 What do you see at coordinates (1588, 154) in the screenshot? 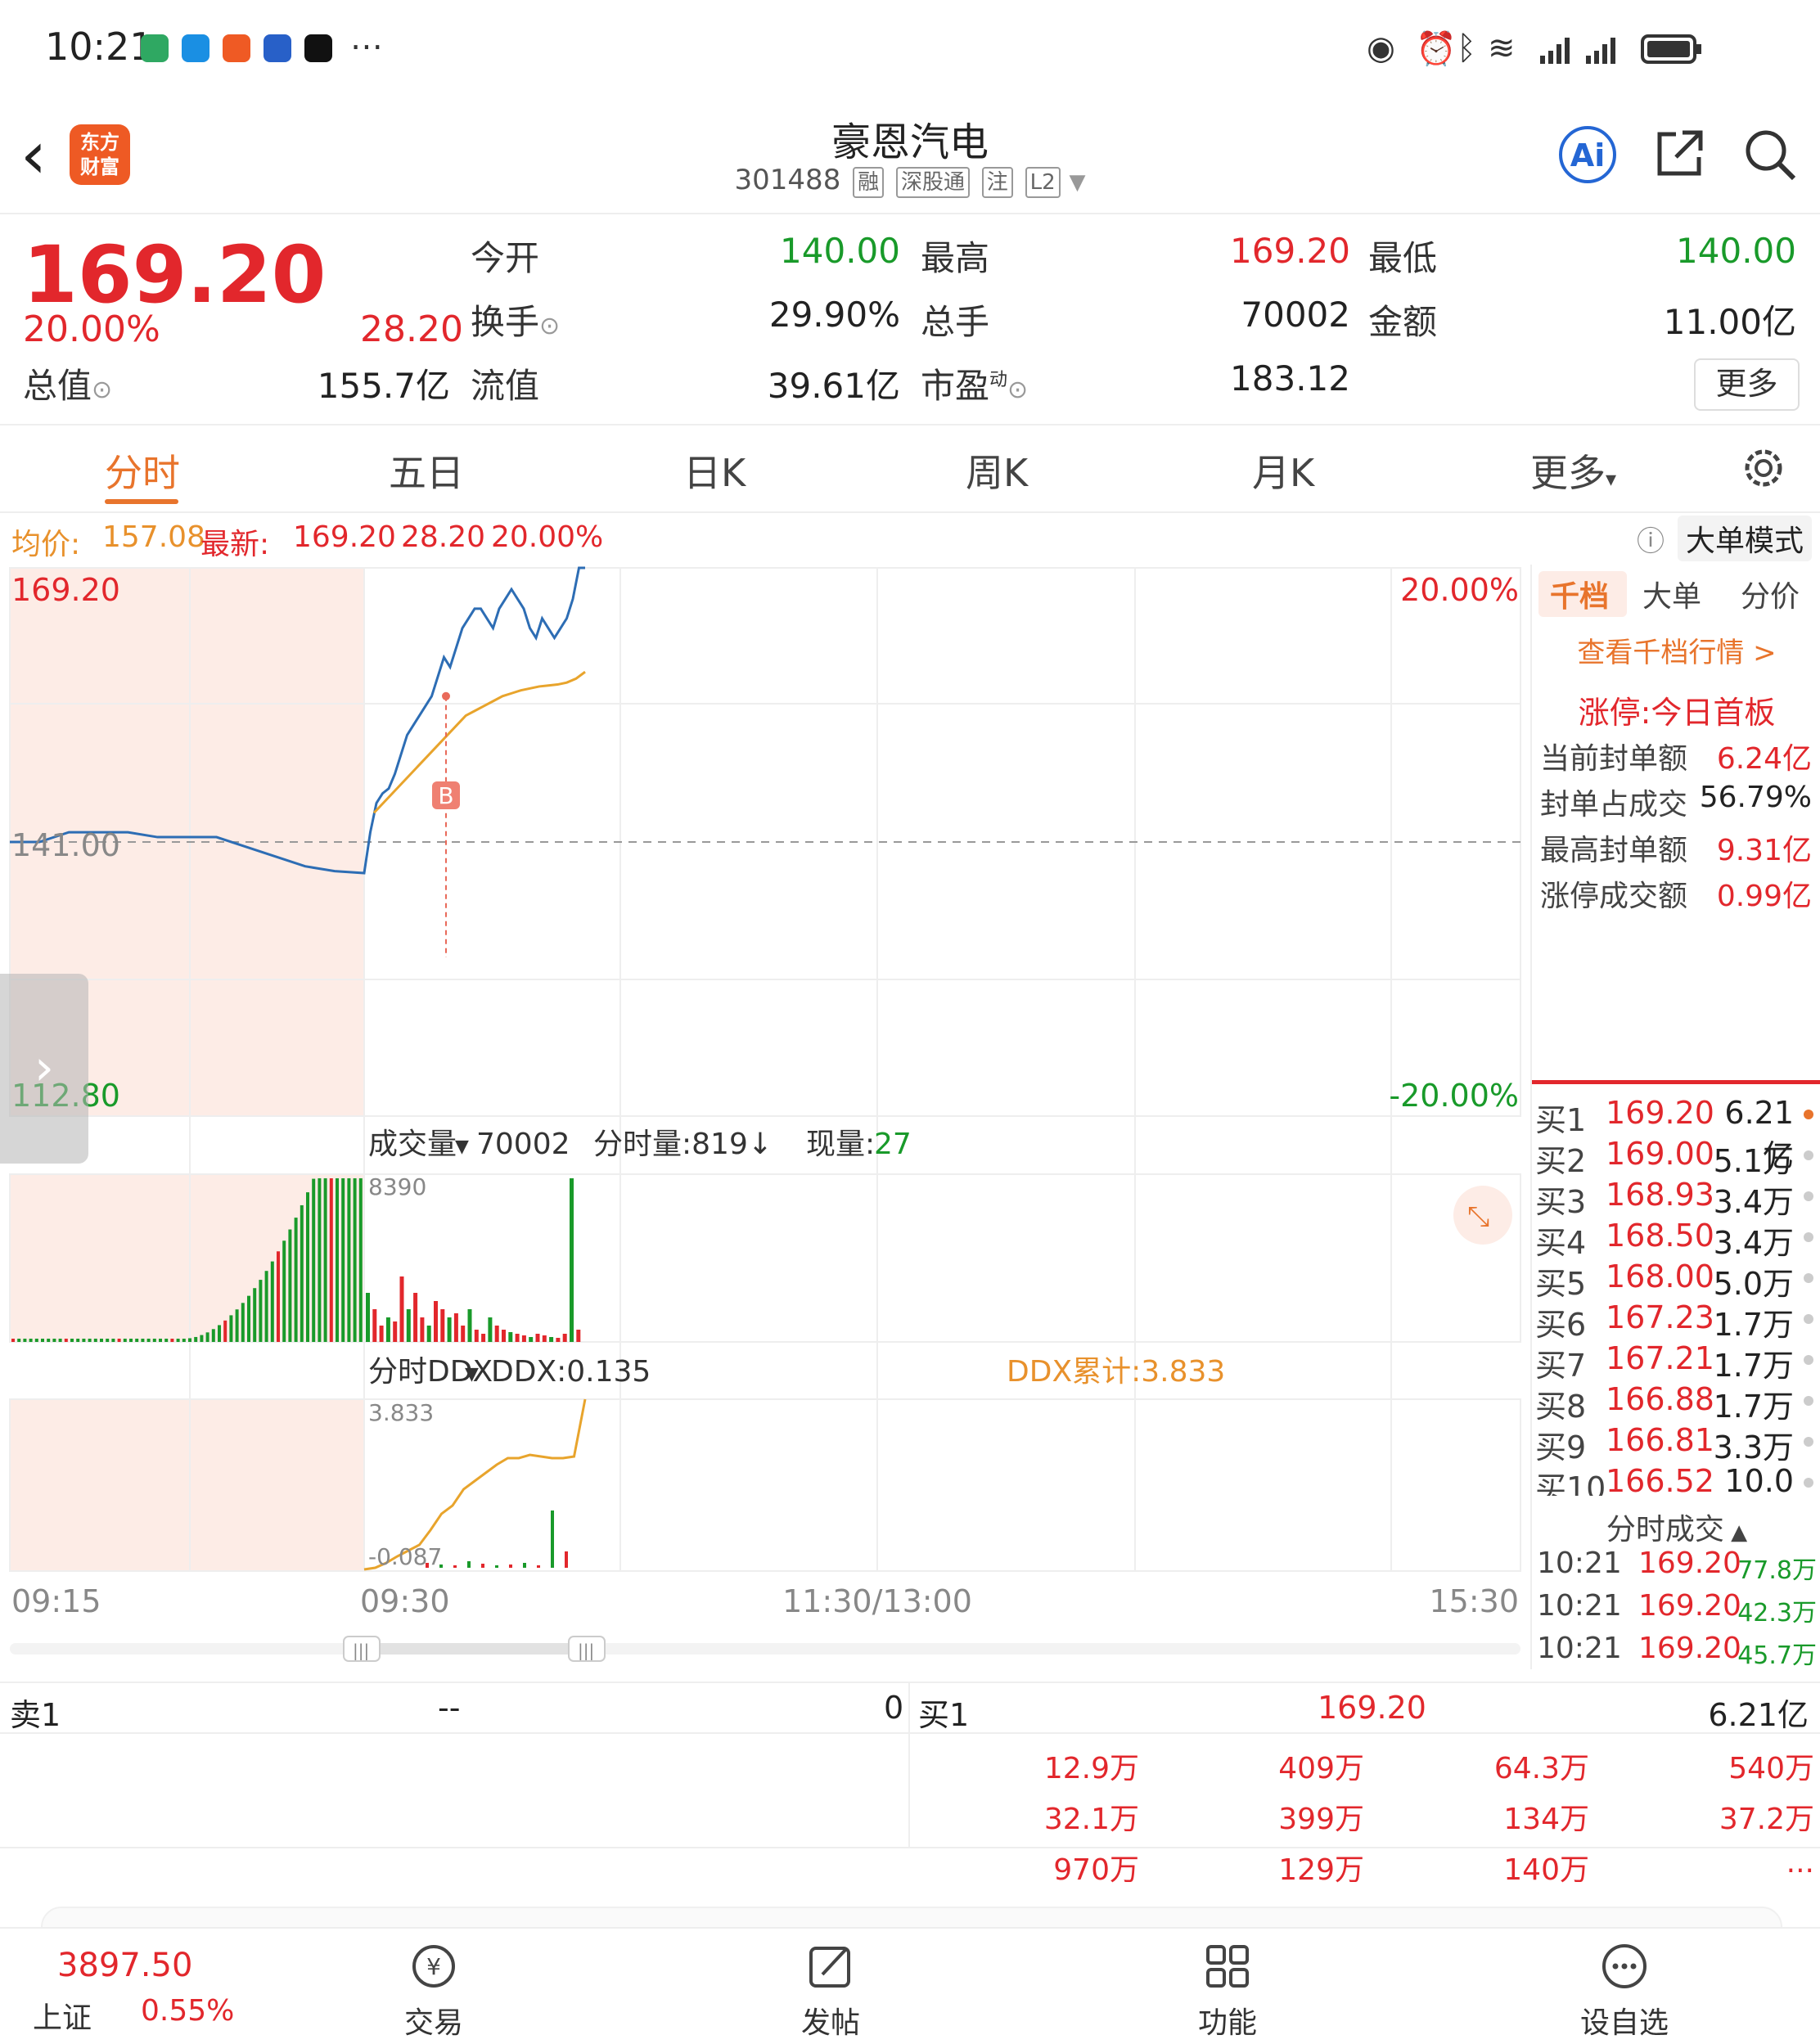
I see `ai-button: Ai` at bounding box center [1588, 154].